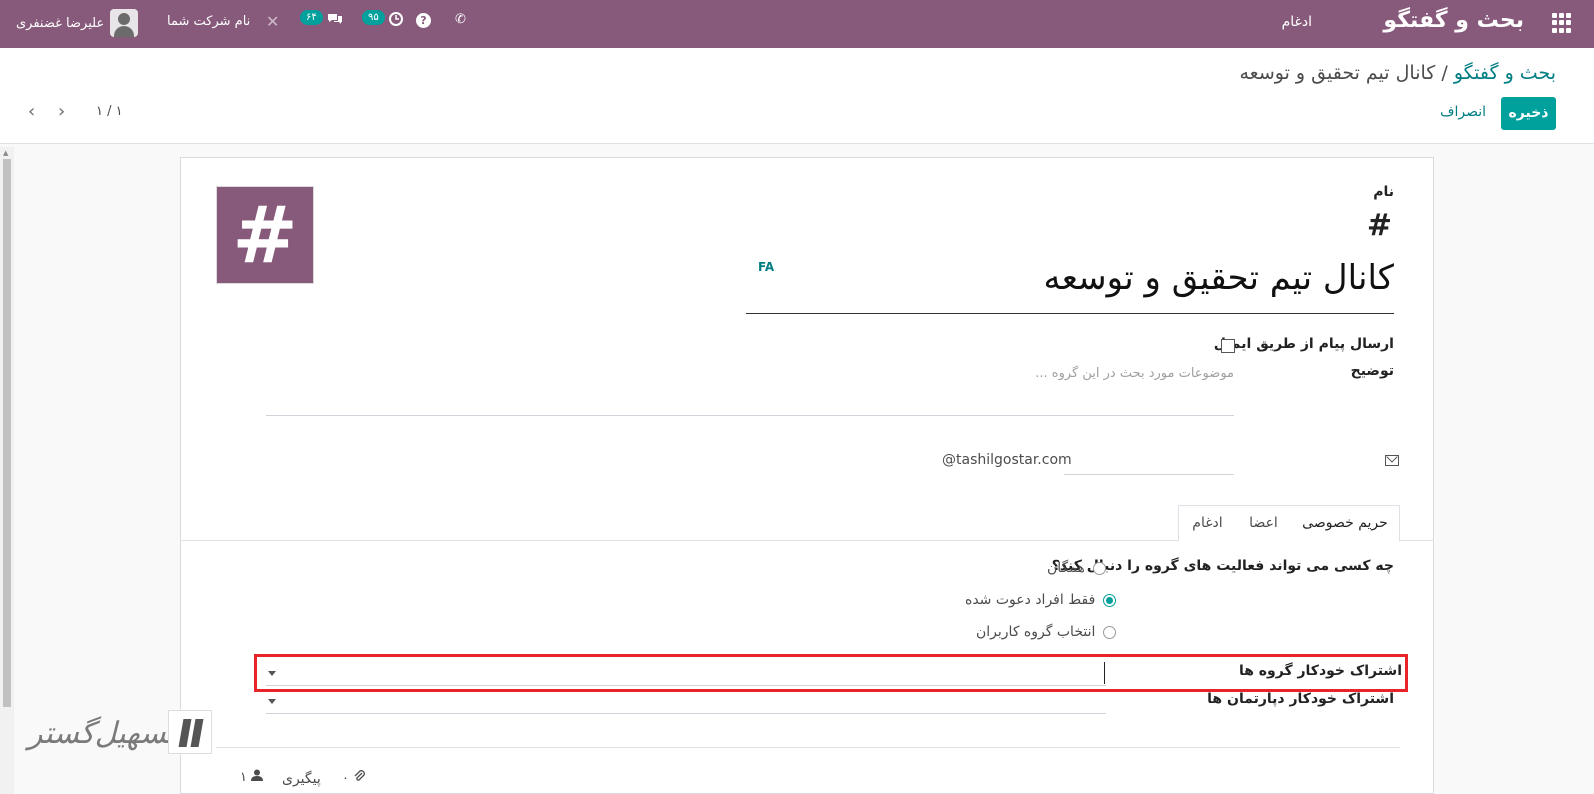  Describe the element at coordinates (1036, 632) in the screenshot. I see `radio-label: انتخاب گروه کاربران` at that location.